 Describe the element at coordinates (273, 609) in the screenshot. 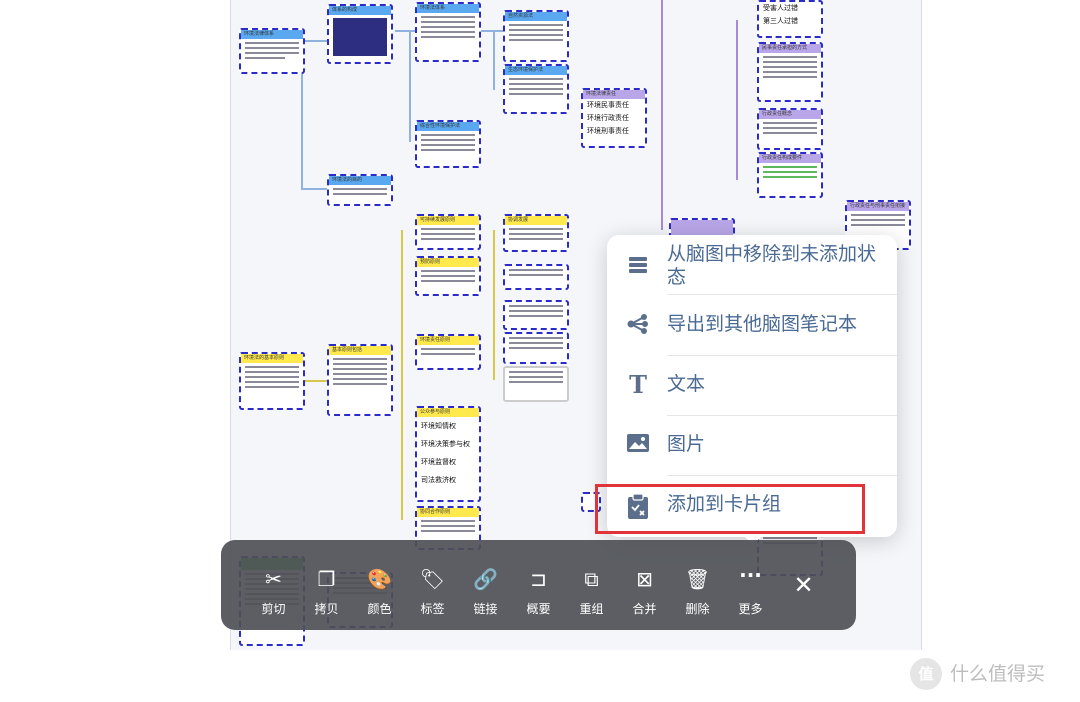

I see `toolbar-label: 剪切` at that location.